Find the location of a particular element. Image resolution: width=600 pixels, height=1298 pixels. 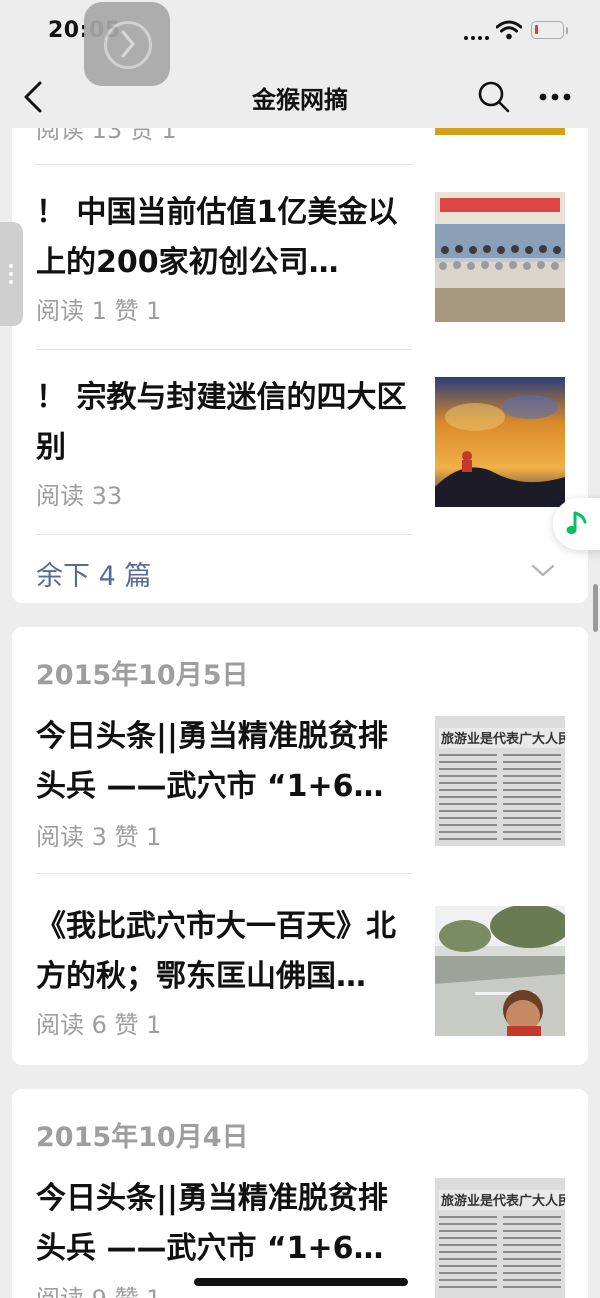

more-articles-row: 余下 4 篇 is located at coordinates (300, 574).